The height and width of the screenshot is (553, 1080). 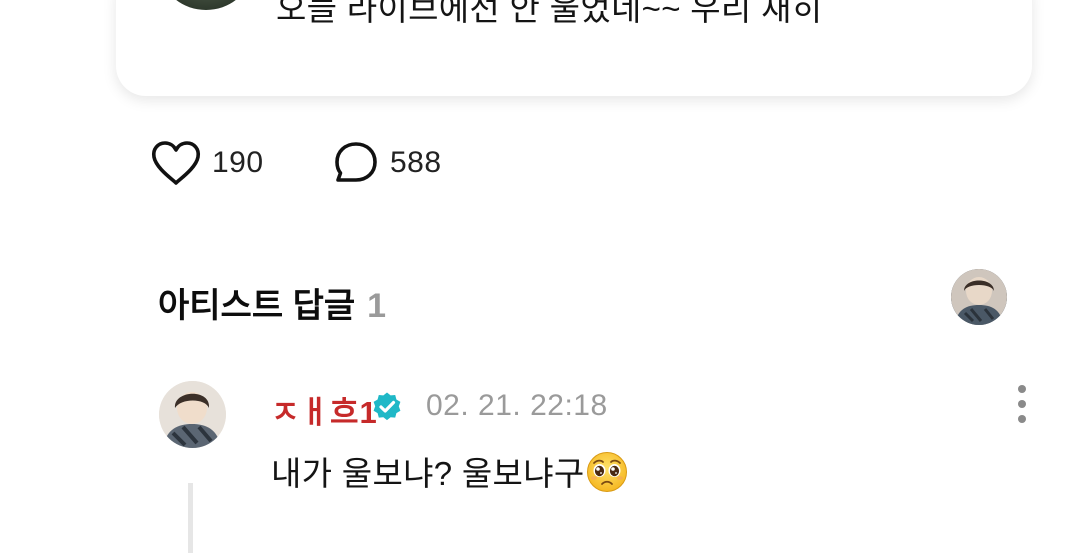 What do you see at coordinates (549, 13) in the screenshot?
I see `post-text: 오늘 라이브에선 안 울었네~~ 우리 재히` at bounding box center [549, 13].